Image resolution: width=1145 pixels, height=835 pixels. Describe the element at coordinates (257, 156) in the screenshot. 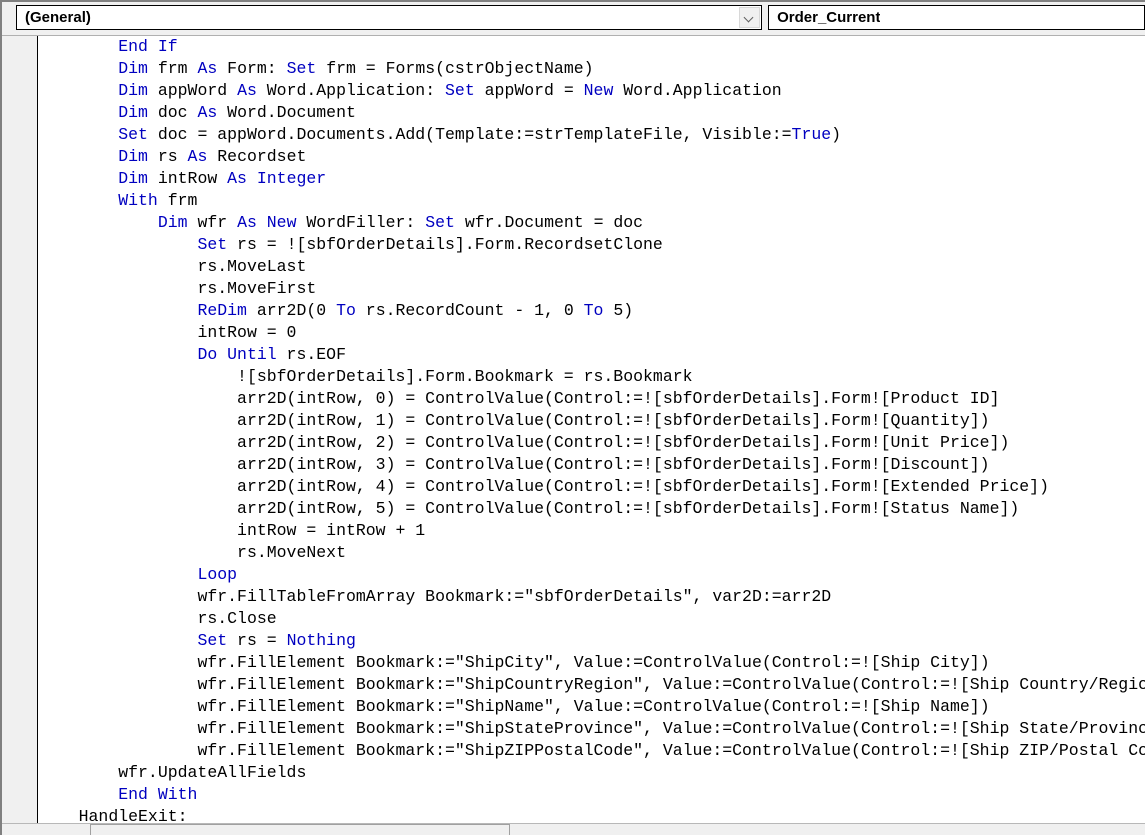

I see `code-identifier: Recordset` at that location.